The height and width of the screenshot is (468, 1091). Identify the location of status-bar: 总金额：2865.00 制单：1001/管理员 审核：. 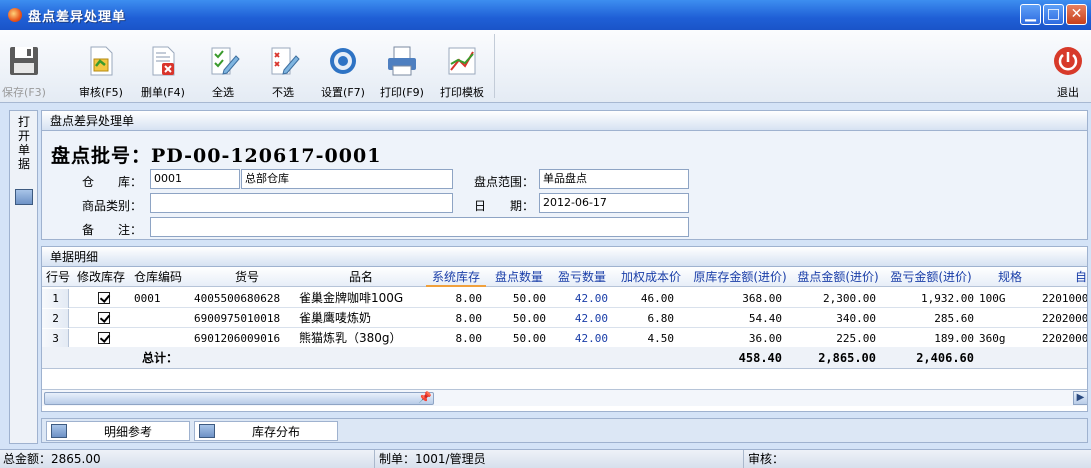
(545, 458).